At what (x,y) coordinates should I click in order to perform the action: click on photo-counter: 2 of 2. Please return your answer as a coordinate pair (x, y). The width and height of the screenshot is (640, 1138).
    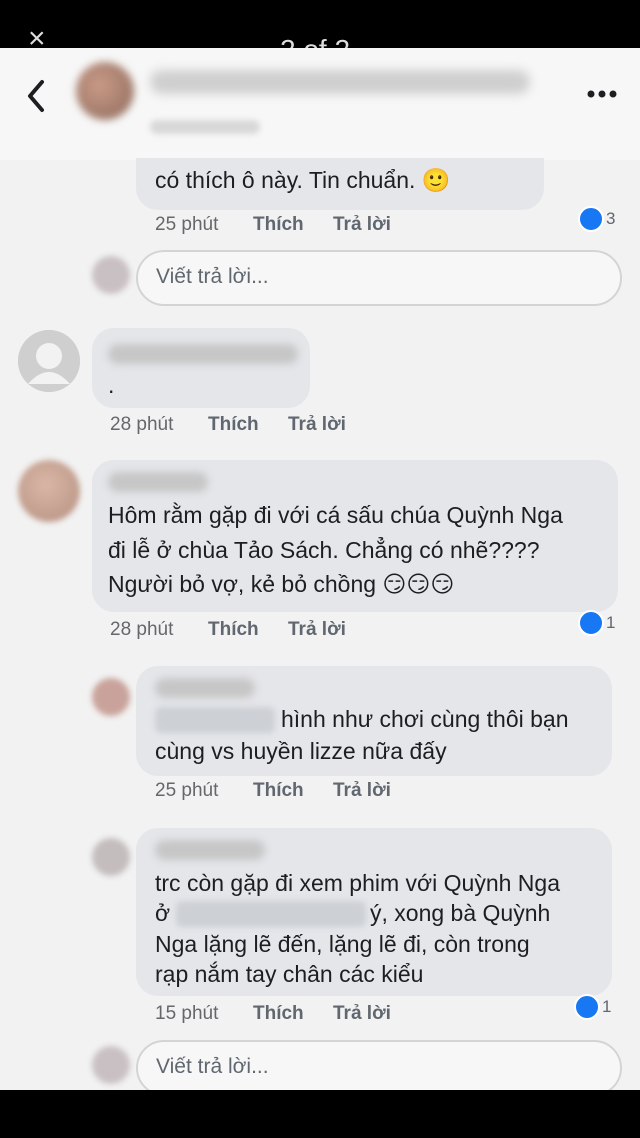
    Looking at the image, I should click on (315, 39).